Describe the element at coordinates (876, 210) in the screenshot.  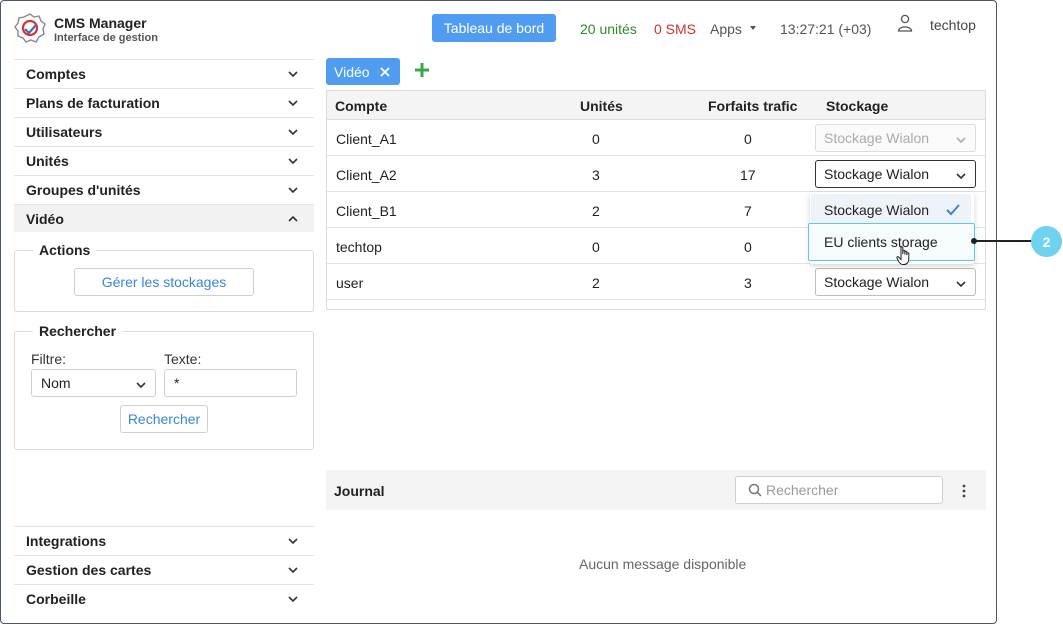
I see `dropdown-option-label: Stockage Wialon` at that location.